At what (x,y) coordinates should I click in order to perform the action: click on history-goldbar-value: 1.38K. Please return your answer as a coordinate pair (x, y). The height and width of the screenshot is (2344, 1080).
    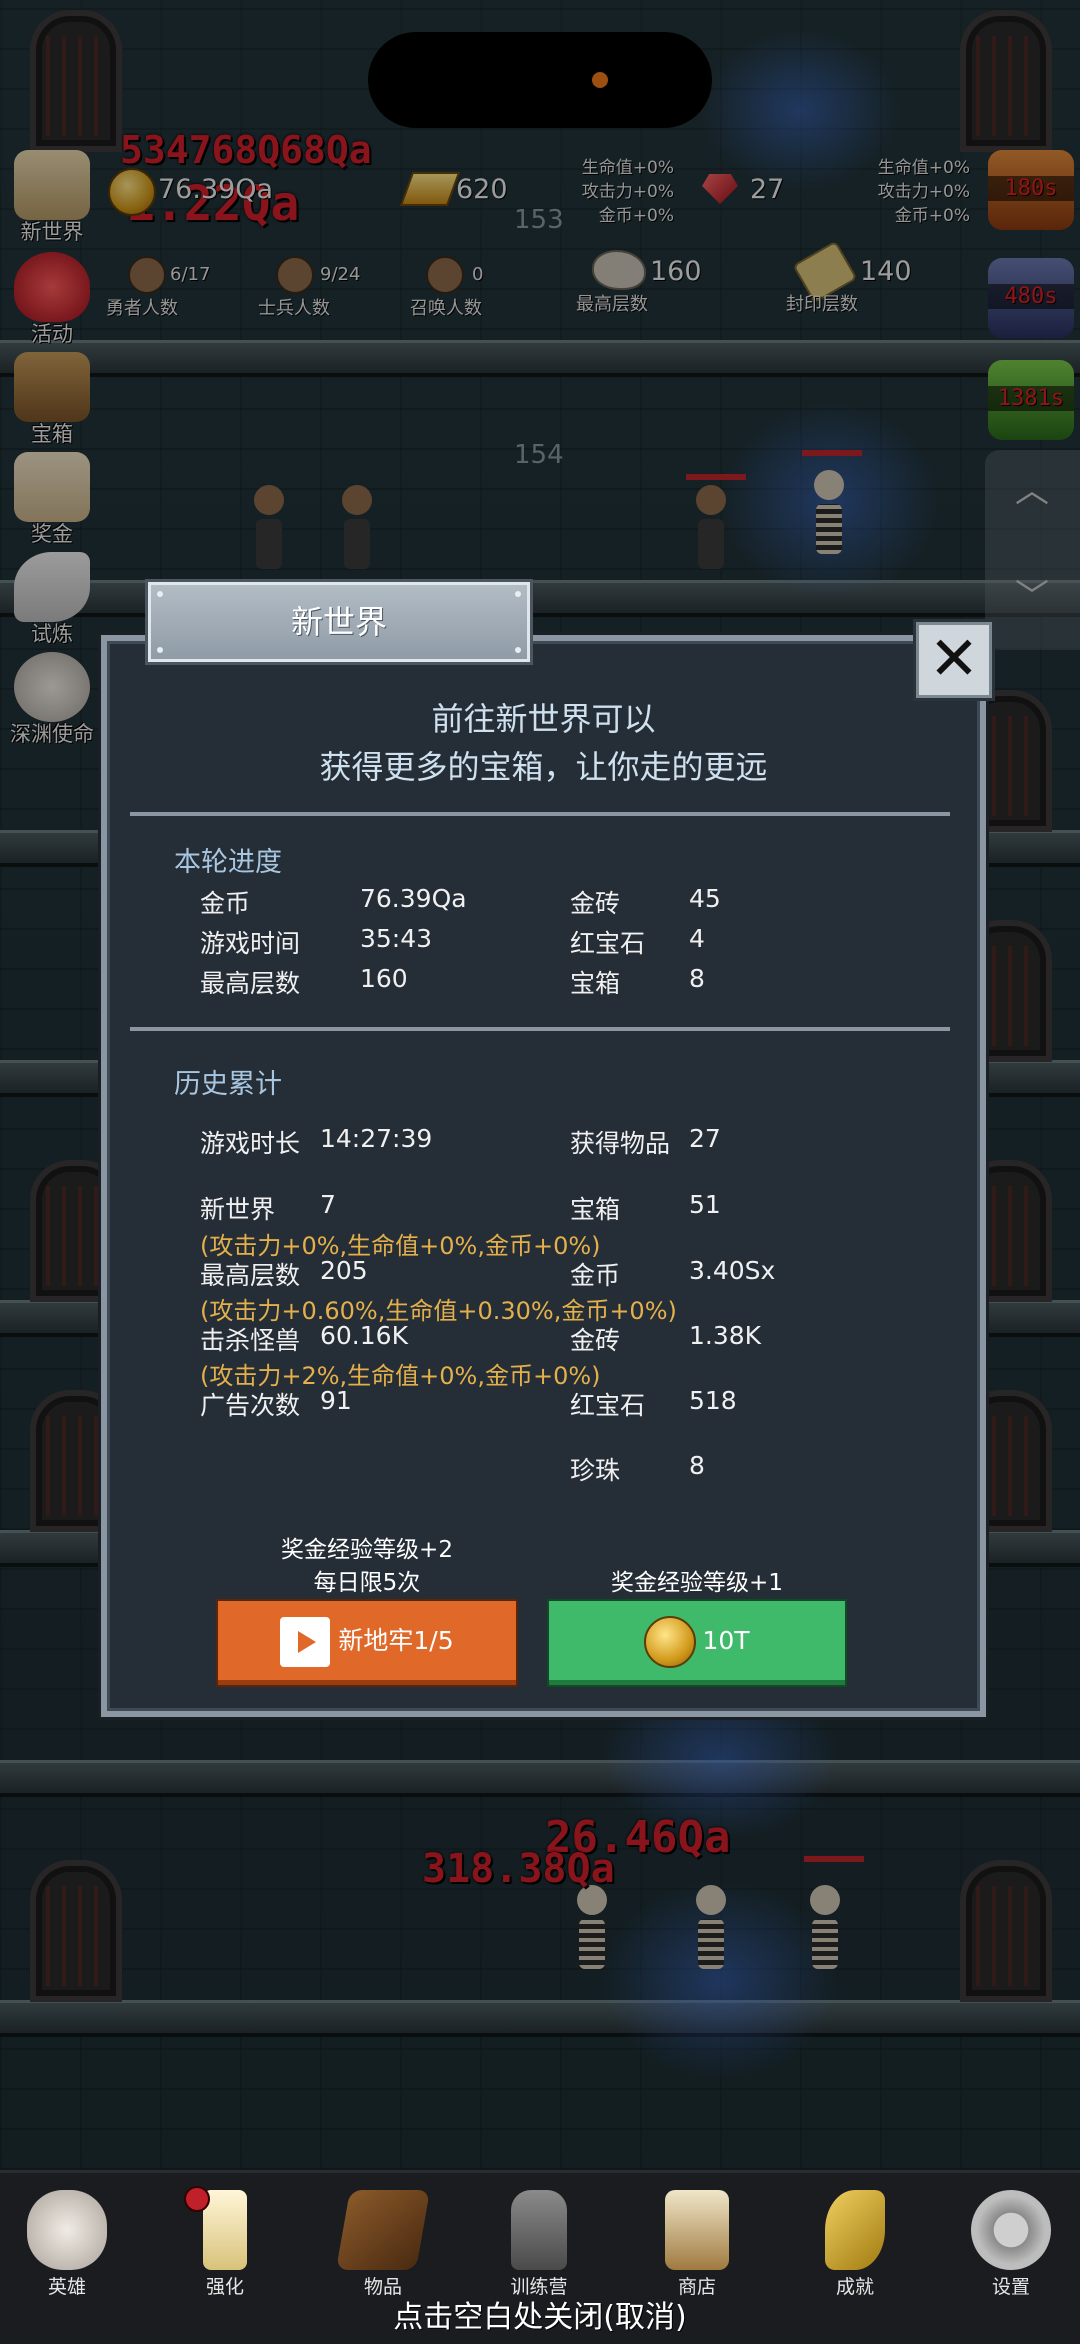
    Looking at the image, I should click on (725, 1335).